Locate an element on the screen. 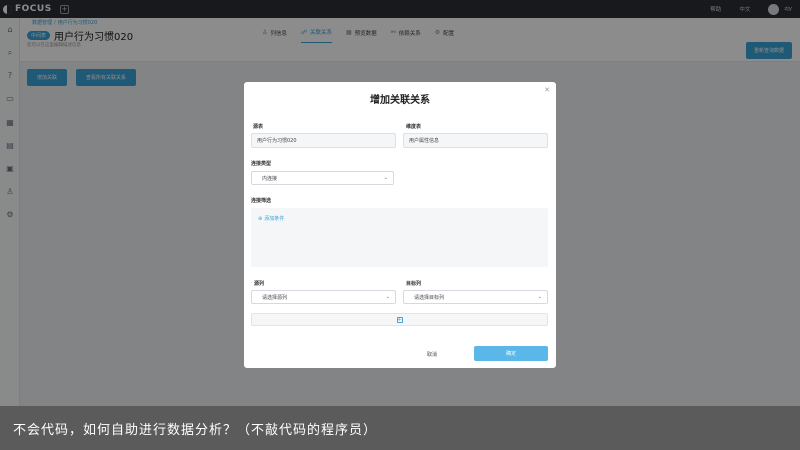 The width and height of the screenshot is (800, 450). dialog-title: 增加关联关系 is located at coordinates (400, 100).